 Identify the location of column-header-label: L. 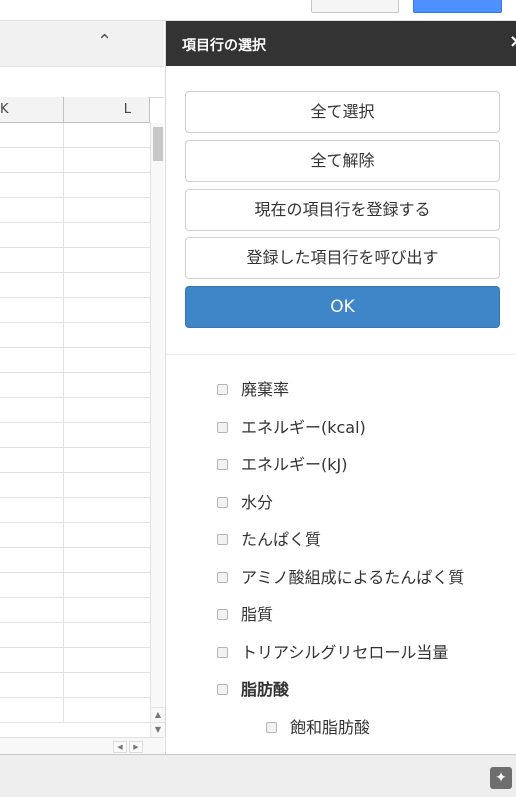
(127, 109).